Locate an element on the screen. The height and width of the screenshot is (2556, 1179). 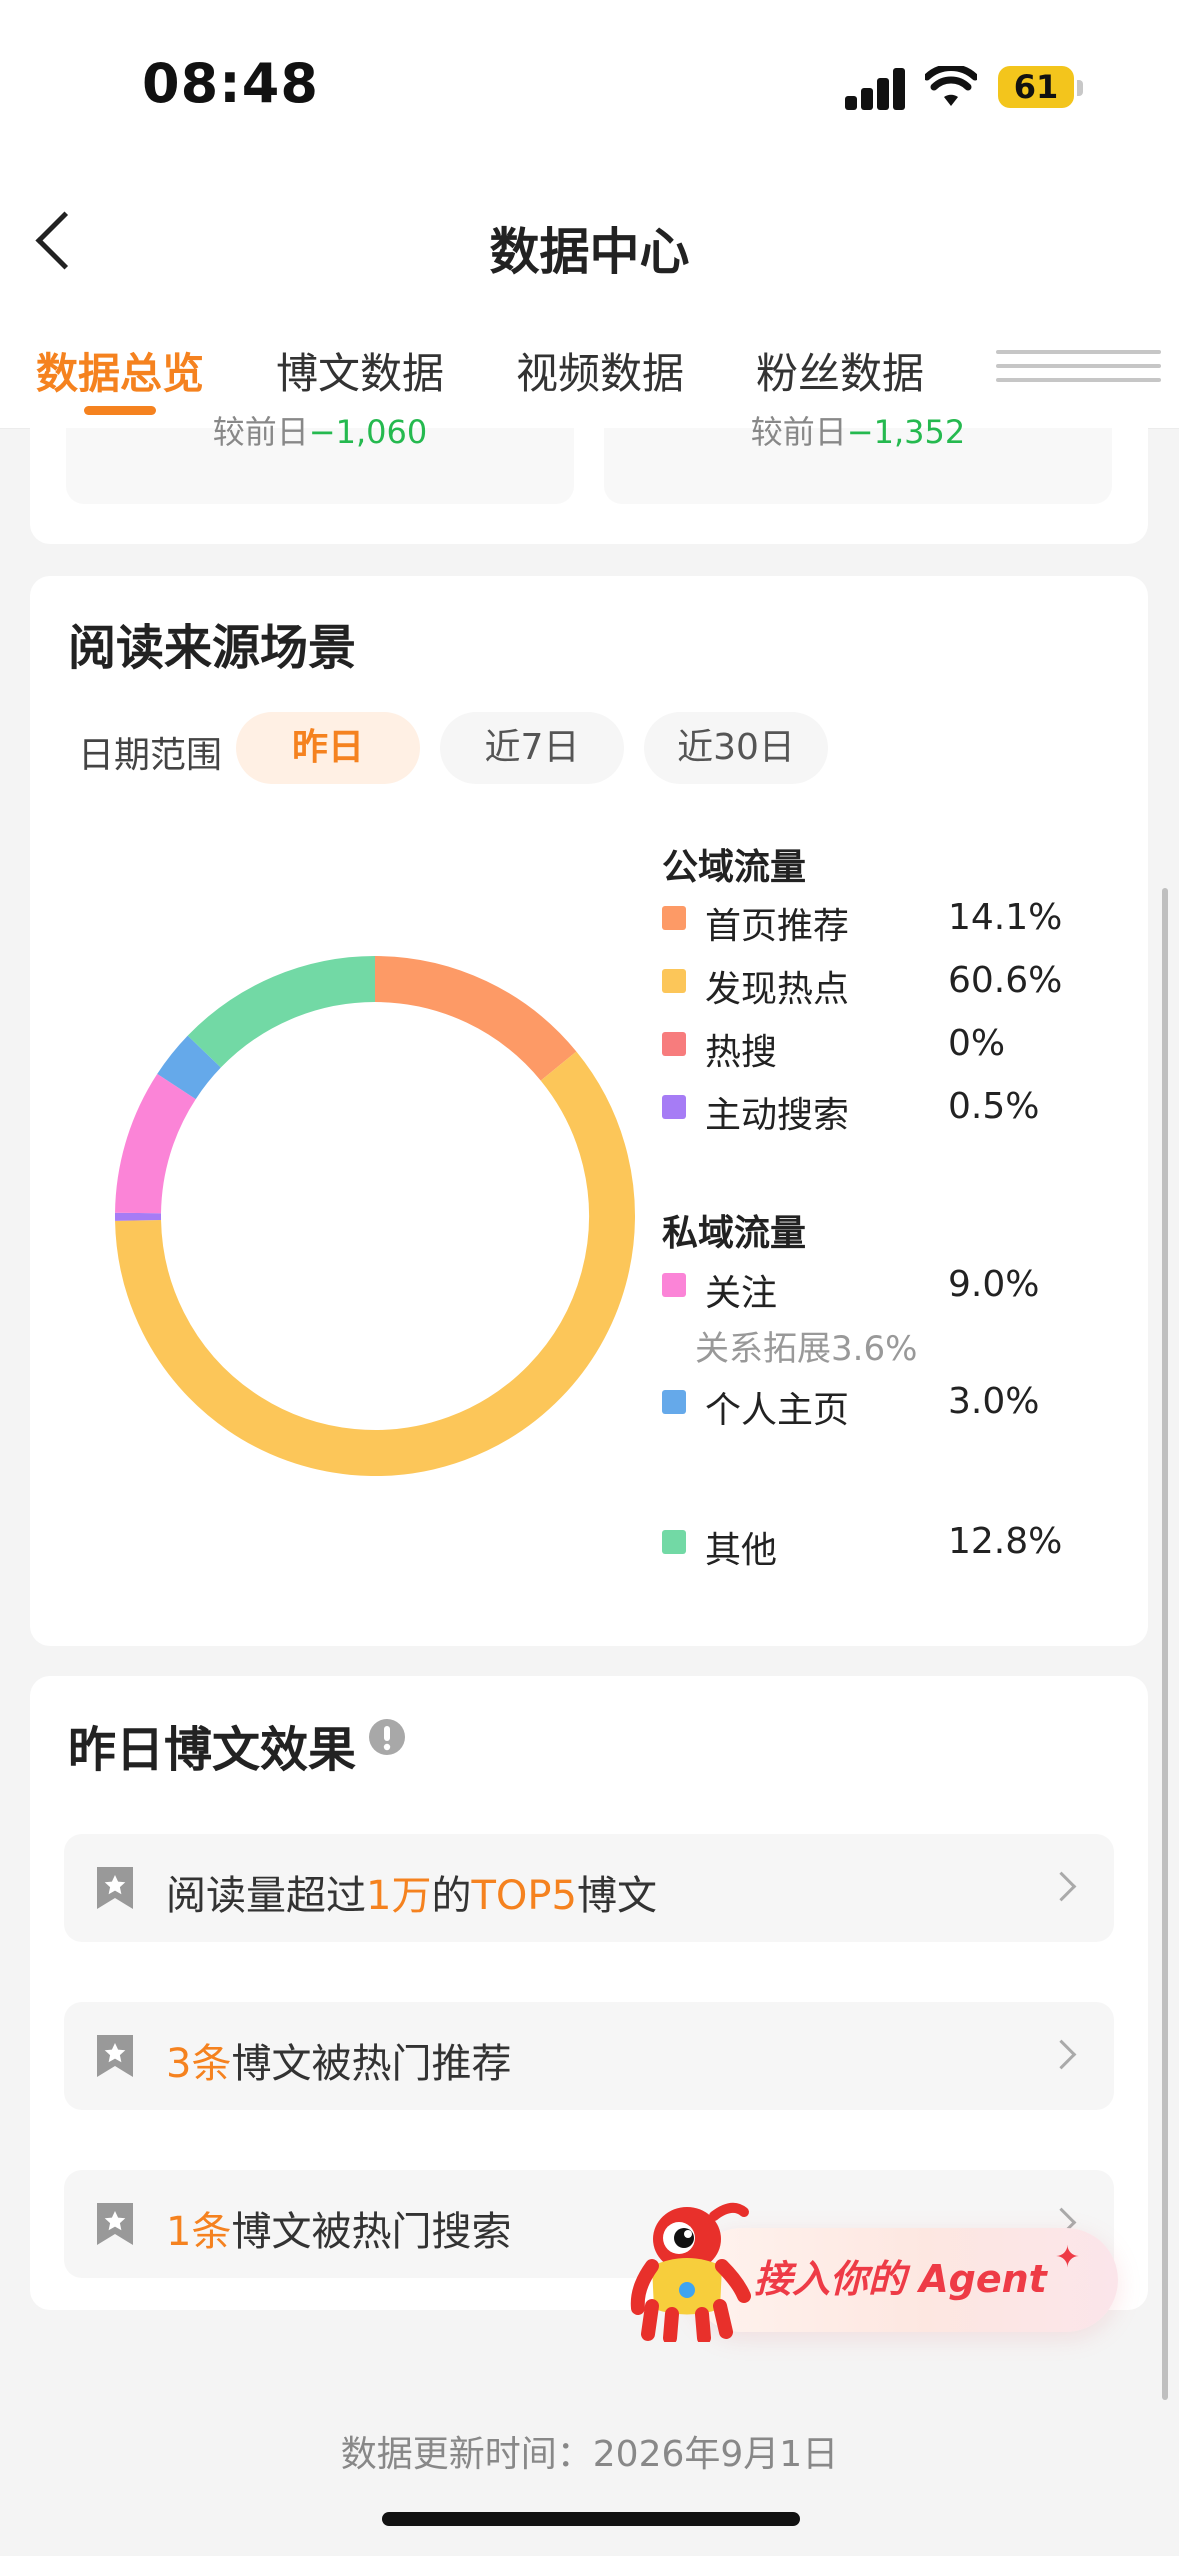
page-title: 数据中心 is located at coordinates (589, 252).